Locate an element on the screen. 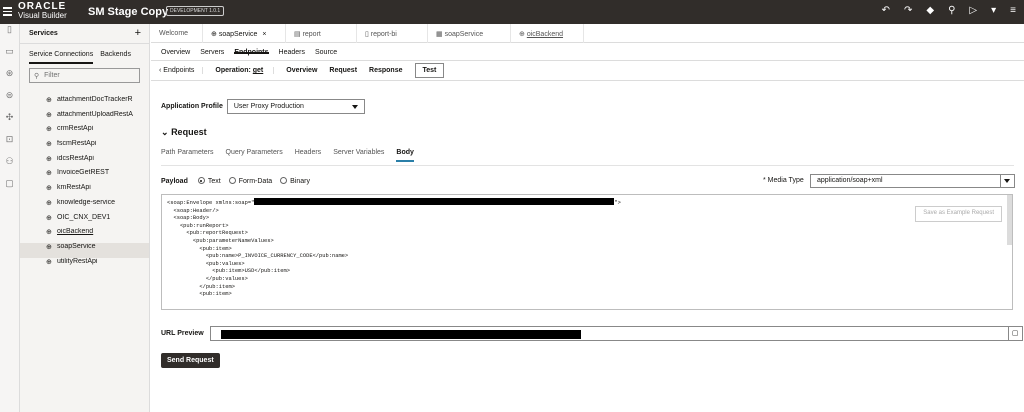 This screenshot has width=1024, height=412. services-header: Services + is located at coordinates (84, 34).